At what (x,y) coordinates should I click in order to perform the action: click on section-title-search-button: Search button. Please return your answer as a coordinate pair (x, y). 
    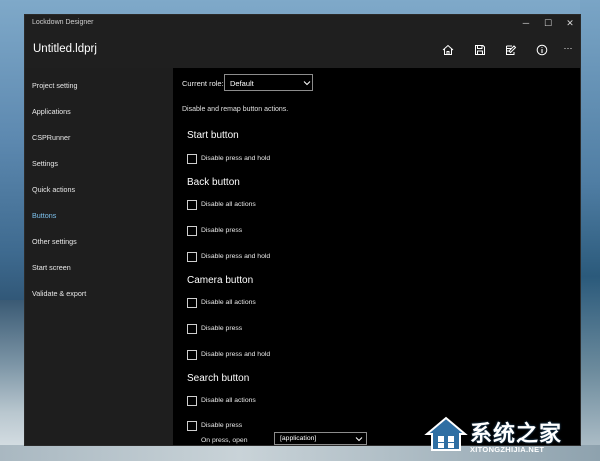
    Looking at the image, I should click on (218, 378).